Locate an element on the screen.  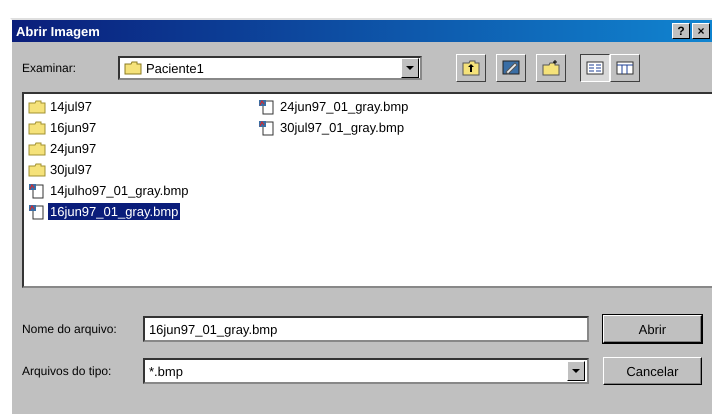
cancel-button: Cancelar is located at coordinates (652, 371).